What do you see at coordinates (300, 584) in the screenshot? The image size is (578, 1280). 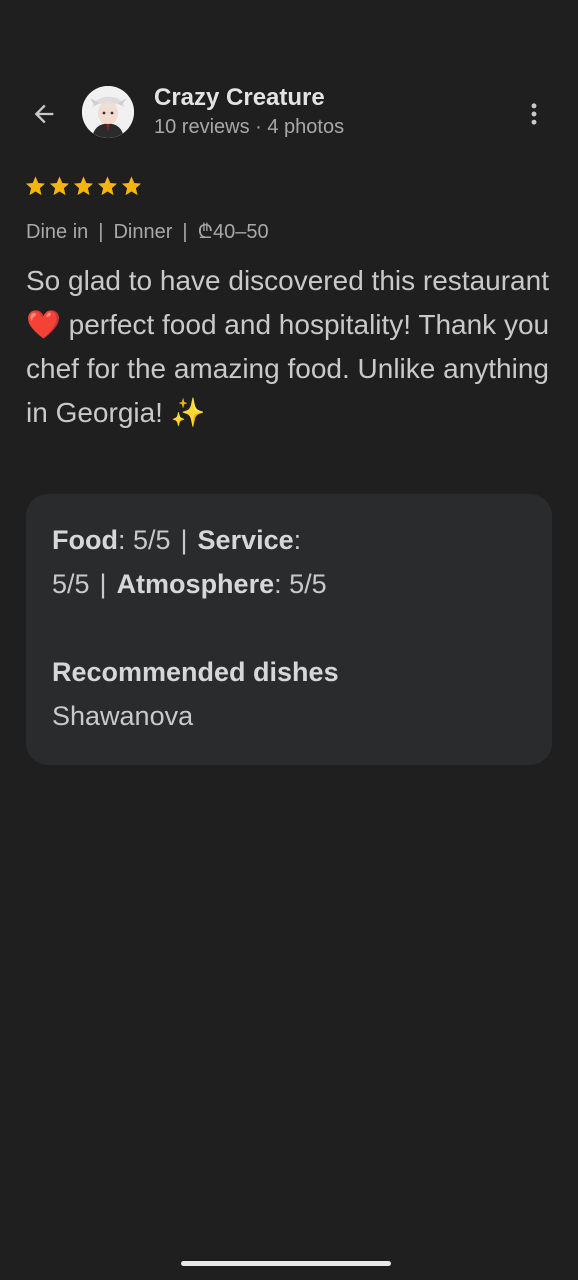 I see `atmosphere-value: : 5/5` at bounding box center [300, 584].